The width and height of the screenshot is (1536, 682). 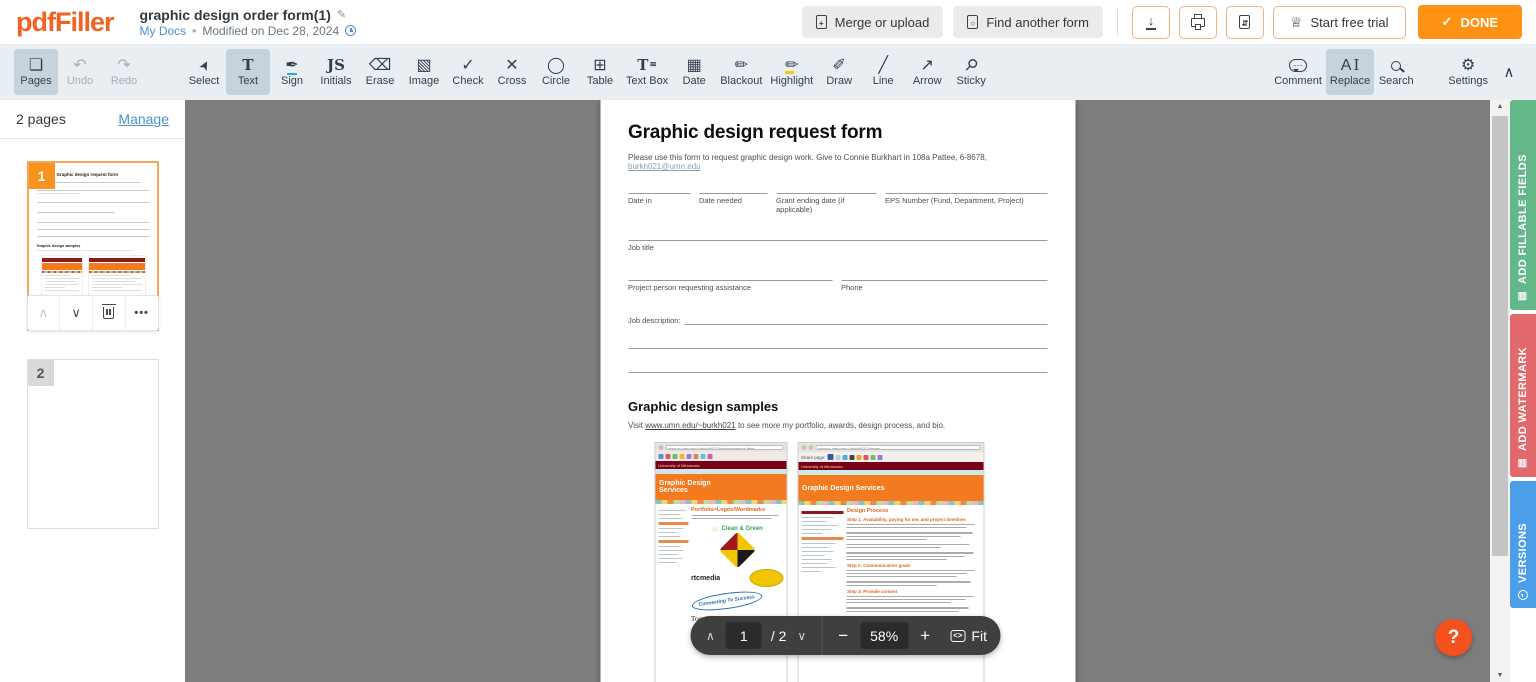 I want to click on delete-page-button, so click(x=109, y=313).